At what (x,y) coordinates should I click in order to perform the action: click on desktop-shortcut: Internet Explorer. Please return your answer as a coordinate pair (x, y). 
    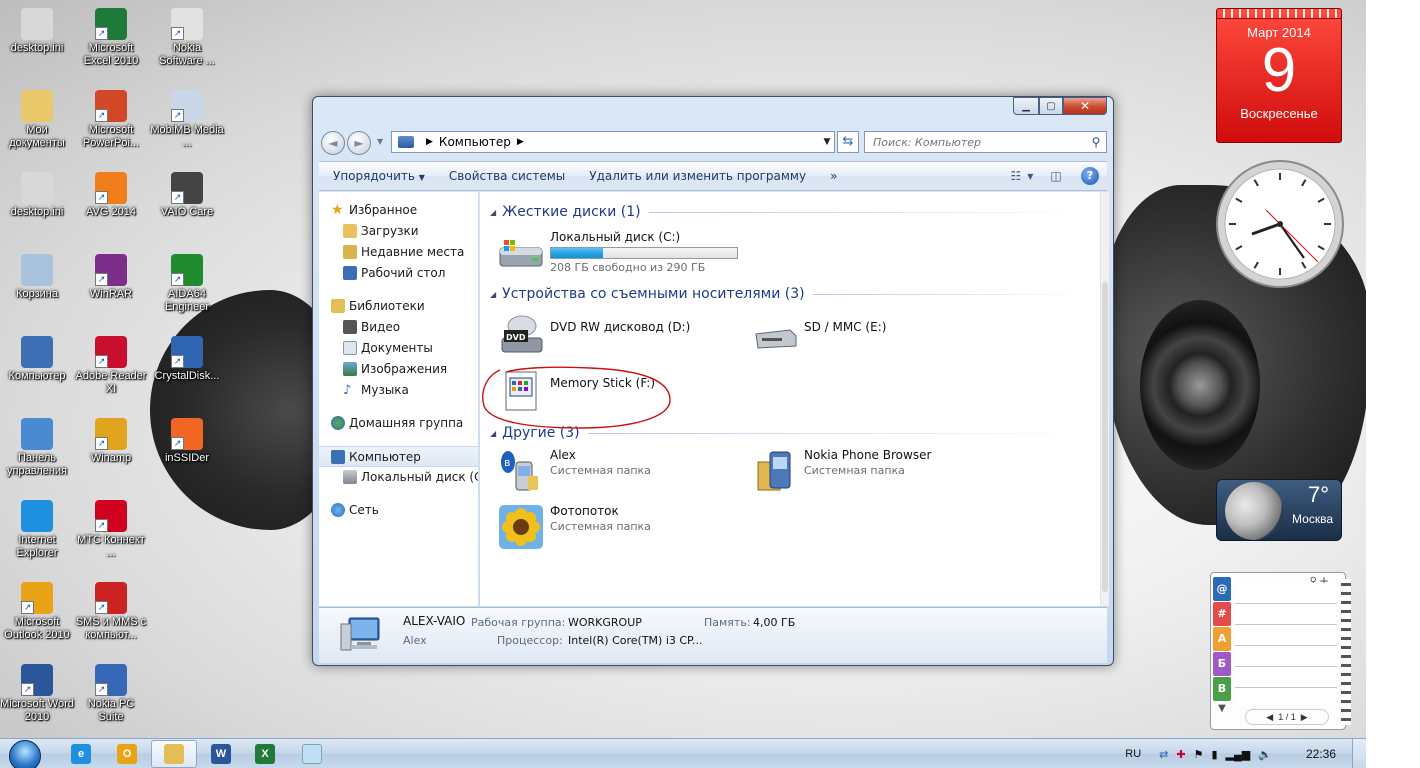
    Looking at the image, I should click on (37, 530).